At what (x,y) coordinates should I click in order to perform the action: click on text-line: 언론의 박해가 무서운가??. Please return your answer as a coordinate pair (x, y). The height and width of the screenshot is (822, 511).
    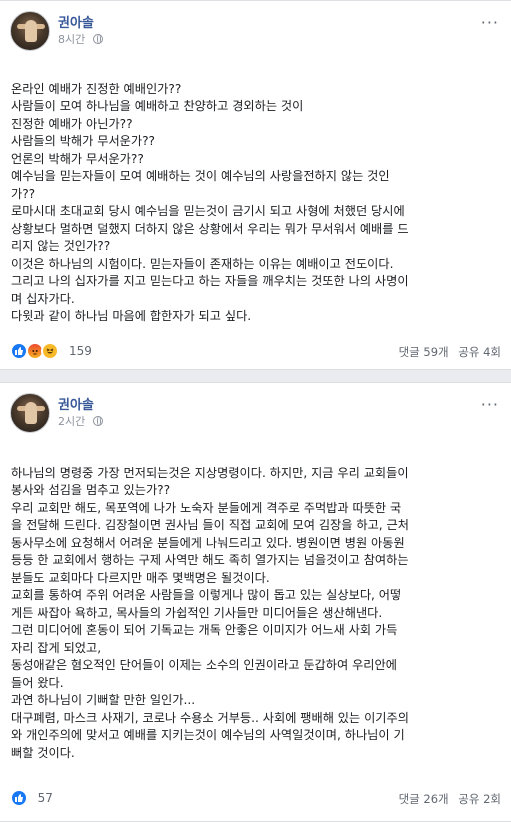
    Looking at the image, I should click on (77, 158).